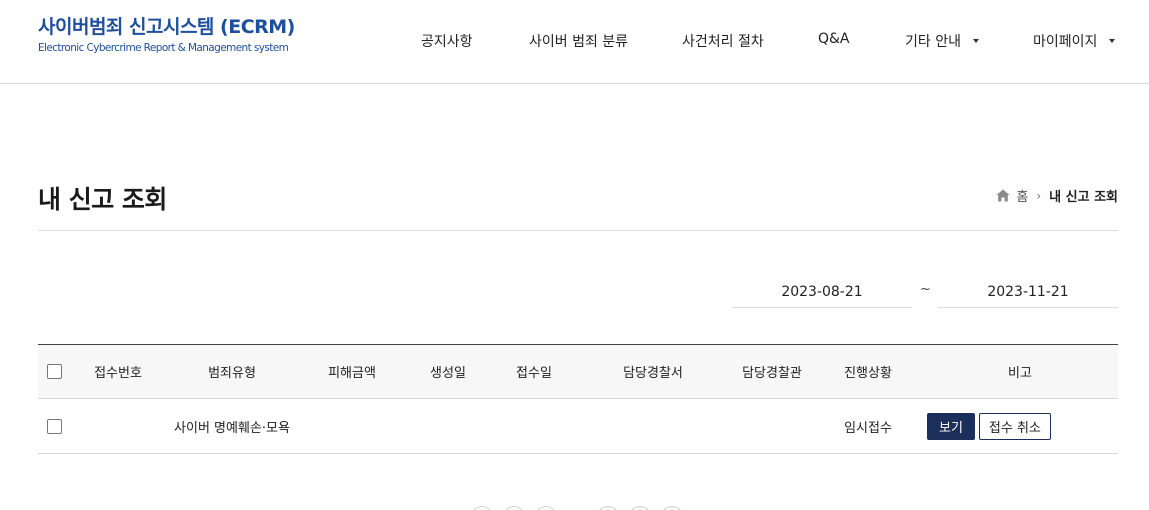  I want to click on date-from-input: 2023-08-21, so click(822, 293).